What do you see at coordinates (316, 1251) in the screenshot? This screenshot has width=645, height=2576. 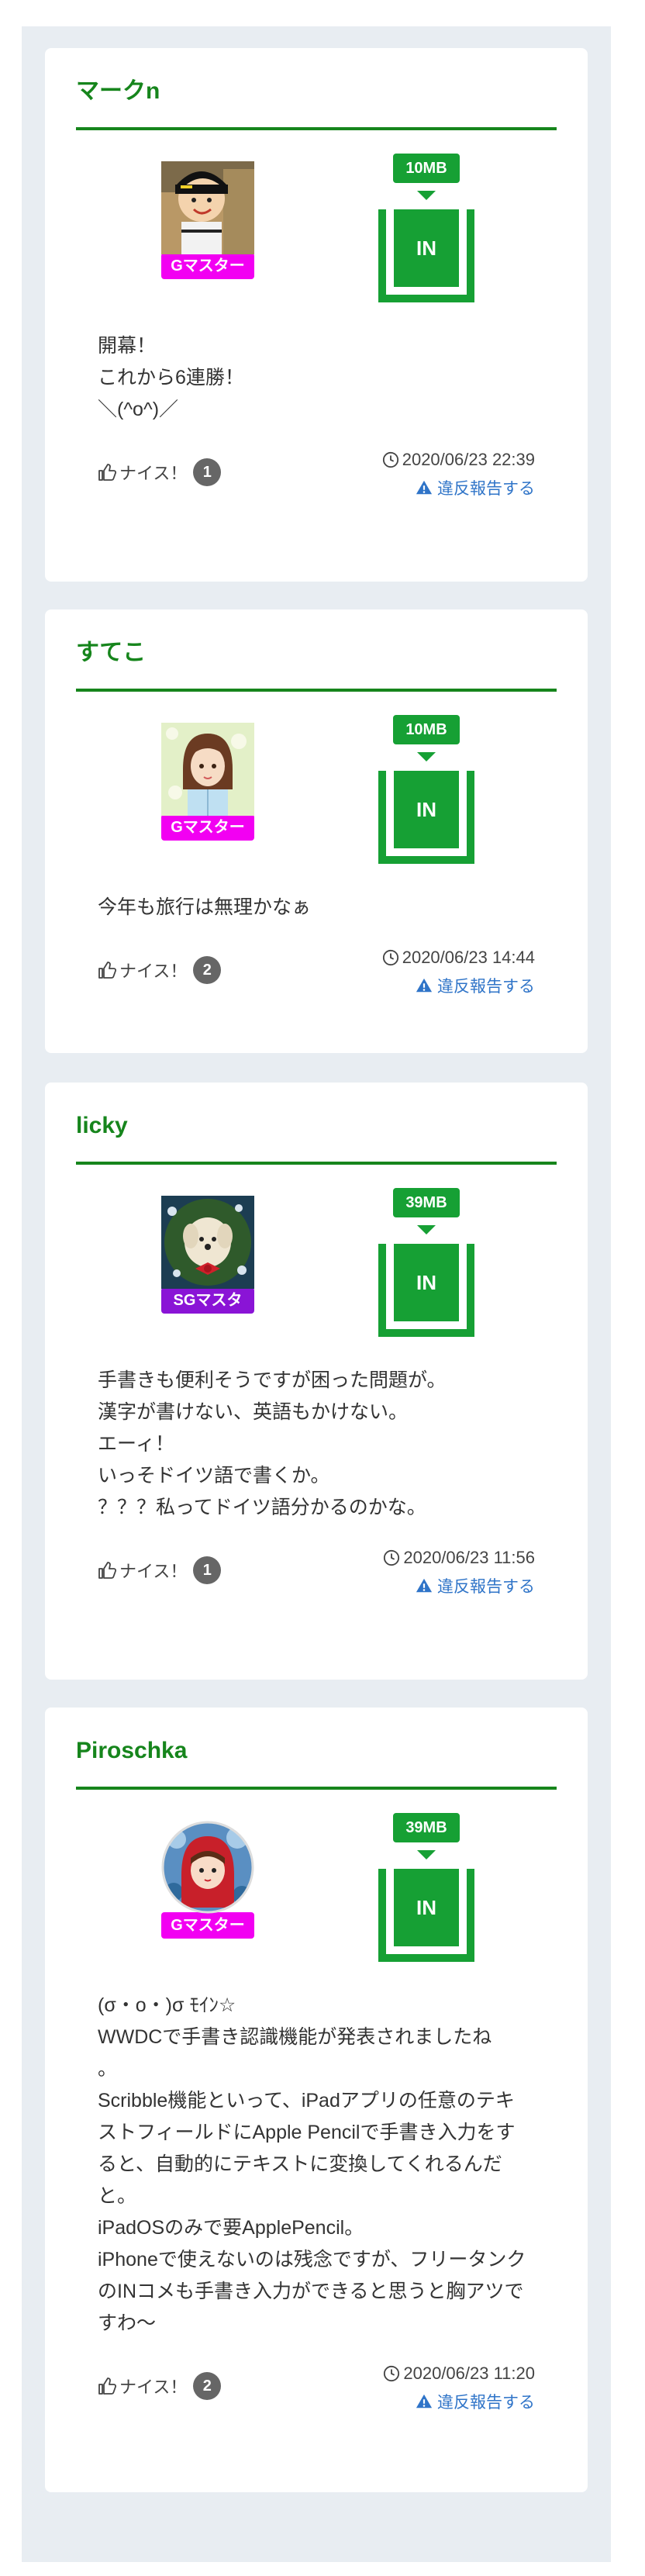 I see `post-media: SGマスタ 39MB IN` at bounding box center [316, 1251].